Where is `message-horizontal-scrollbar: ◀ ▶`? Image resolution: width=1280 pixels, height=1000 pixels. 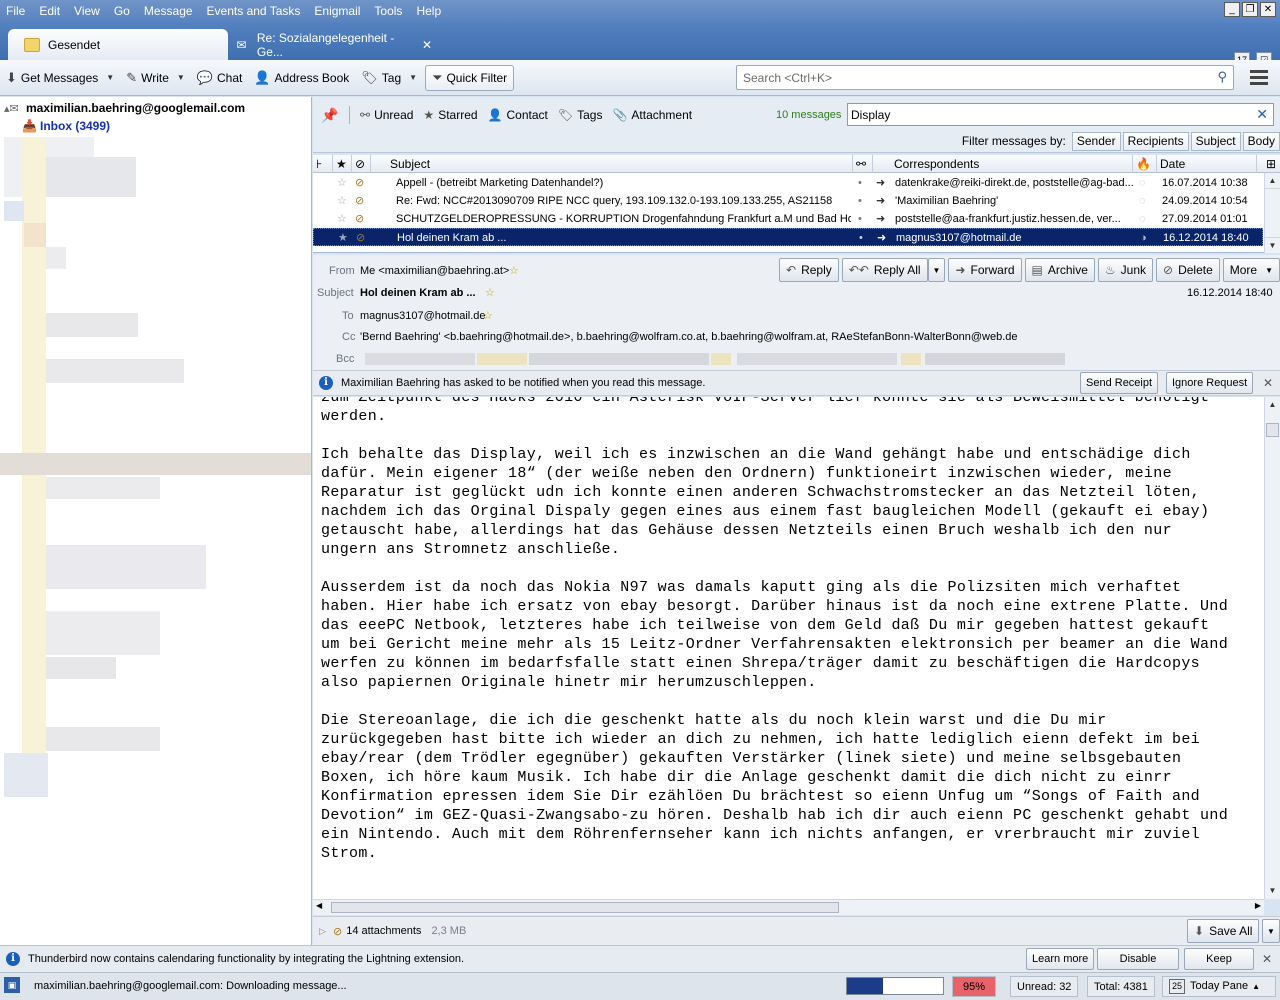 message-horizontal-scrollbar: ◀ ▶ is located at coordinates (788, 907).